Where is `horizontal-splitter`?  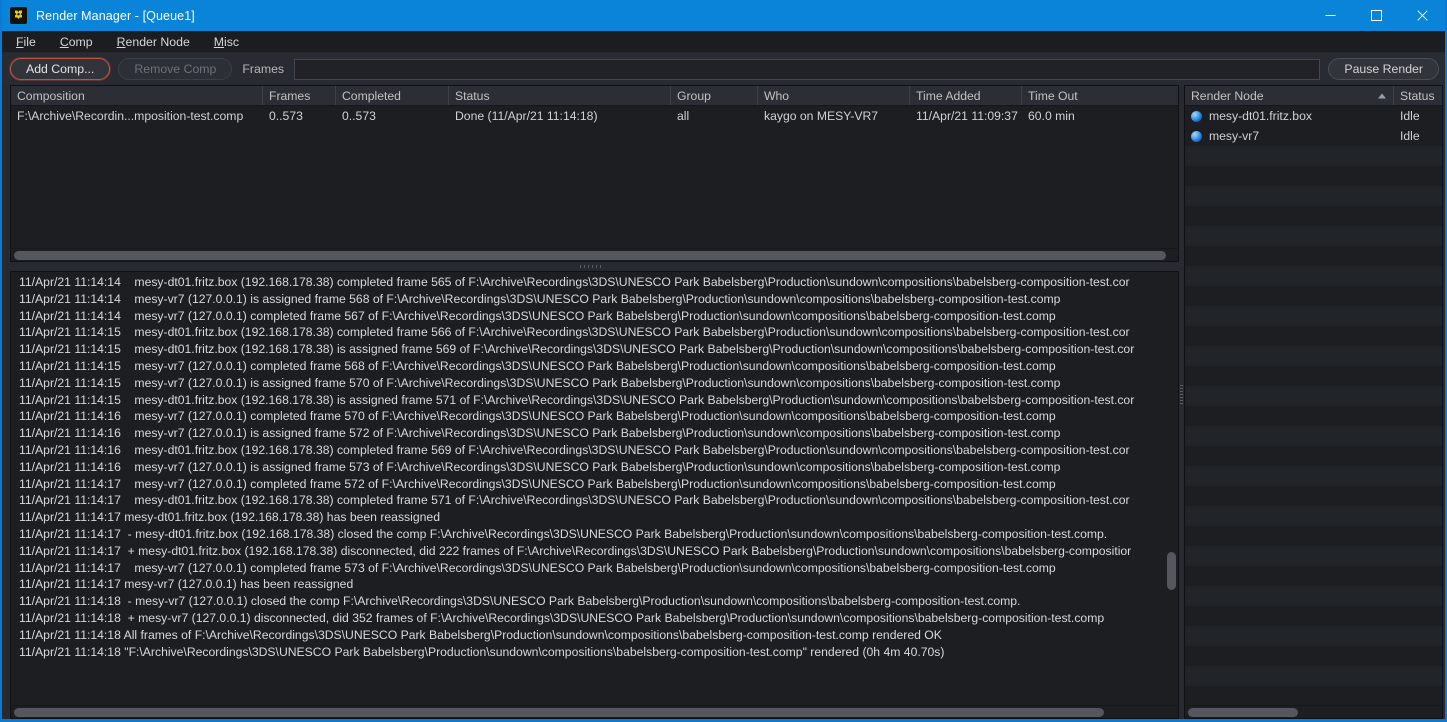
horizontal-splitter is located at coordinates (590, 266).